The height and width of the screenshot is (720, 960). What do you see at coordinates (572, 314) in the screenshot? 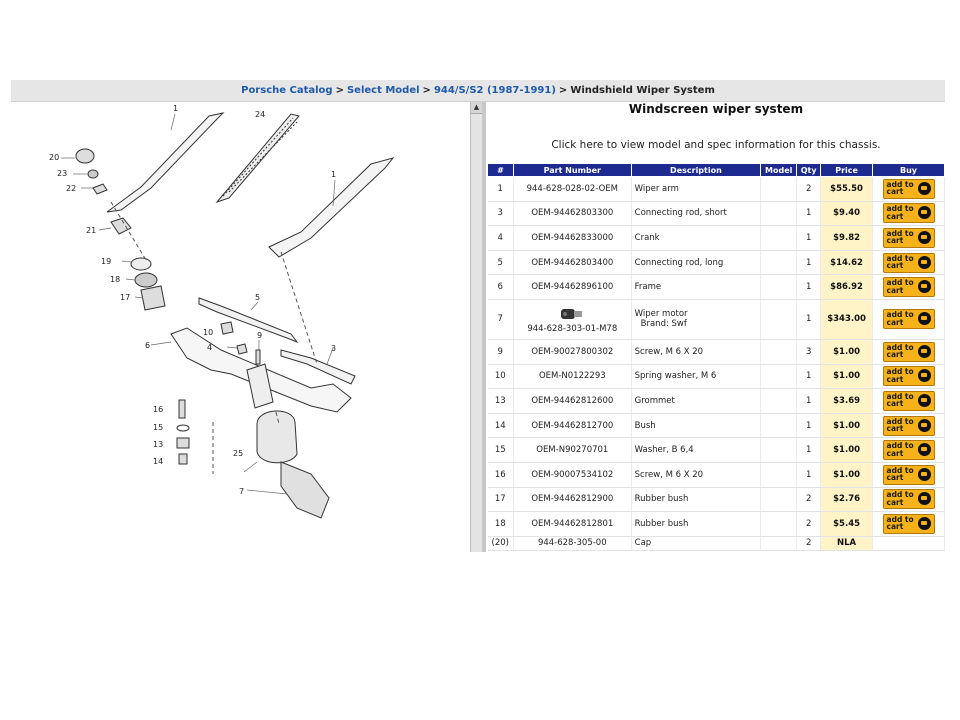
I see `wiper-motor-thumbnail` at bounding box center [572, 314].